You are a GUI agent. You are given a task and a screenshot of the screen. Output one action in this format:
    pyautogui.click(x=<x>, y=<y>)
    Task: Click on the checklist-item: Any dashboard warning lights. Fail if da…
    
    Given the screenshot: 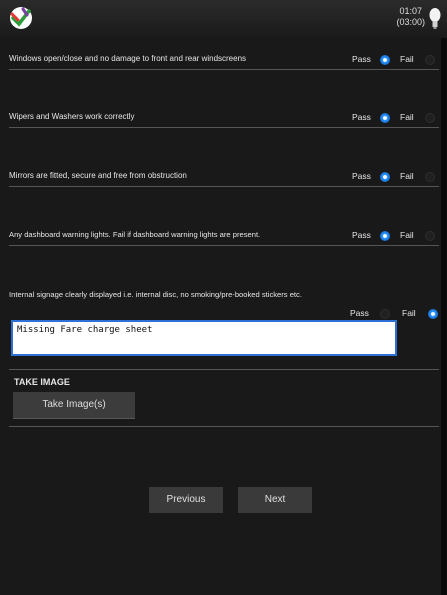 What is the action you would take?
    pyautogui.click(x=224, y=237)
    